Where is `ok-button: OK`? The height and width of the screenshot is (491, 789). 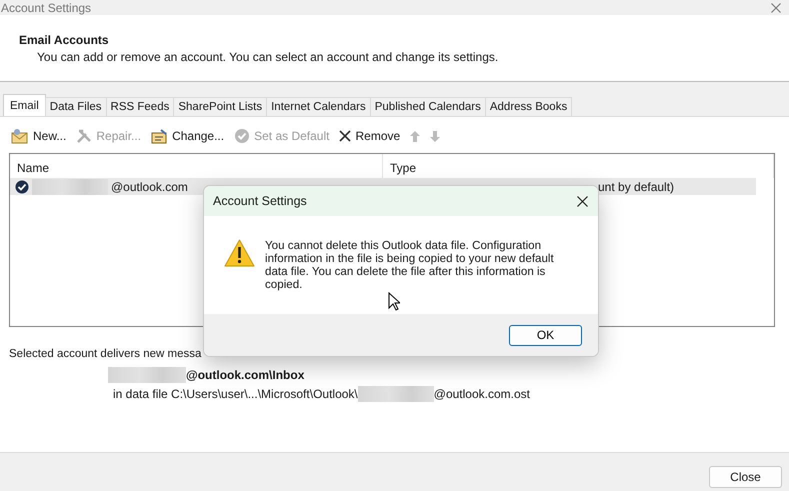 ok-button: OK is located at coordinates (545, 335).